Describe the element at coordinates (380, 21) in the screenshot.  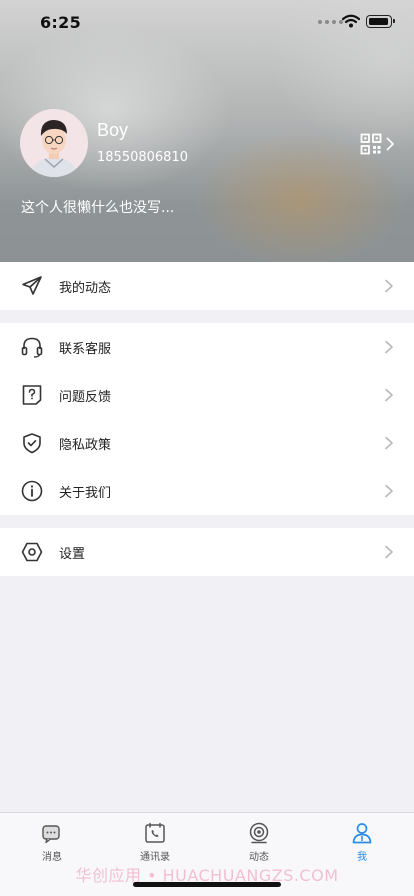
I see `battery-icon` at that location.